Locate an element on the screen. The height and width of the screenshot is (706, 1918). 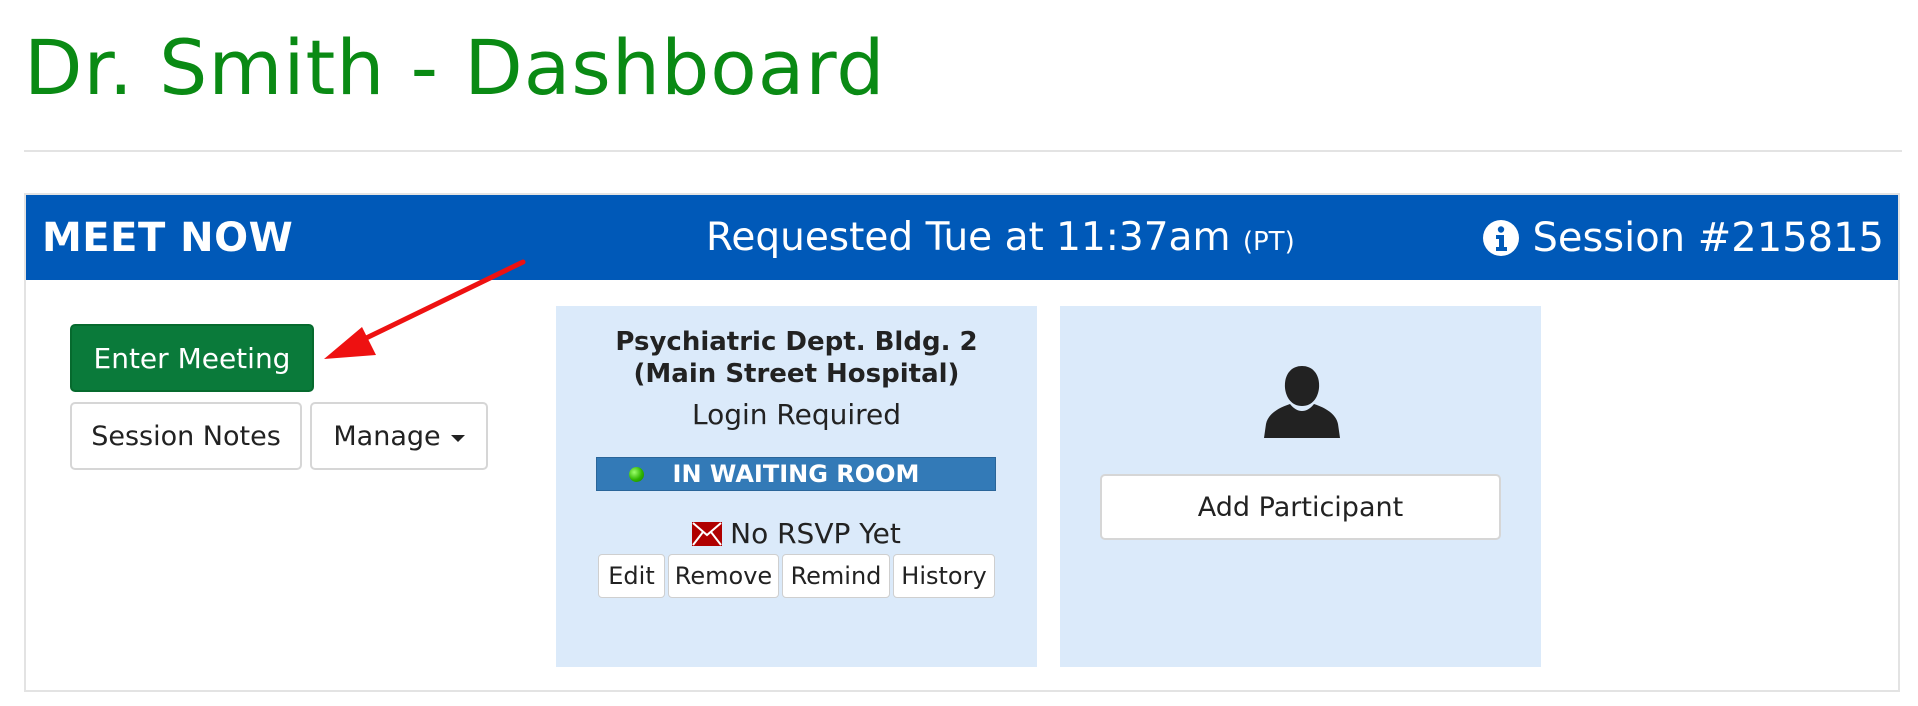
edit-button: Edit is located at coordinates (631, 576).